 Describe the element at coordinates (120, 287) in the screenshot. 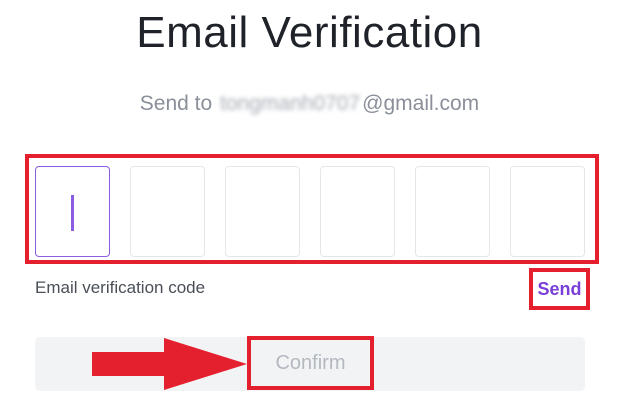

I see `code-field-label: Email verification code` at that location.